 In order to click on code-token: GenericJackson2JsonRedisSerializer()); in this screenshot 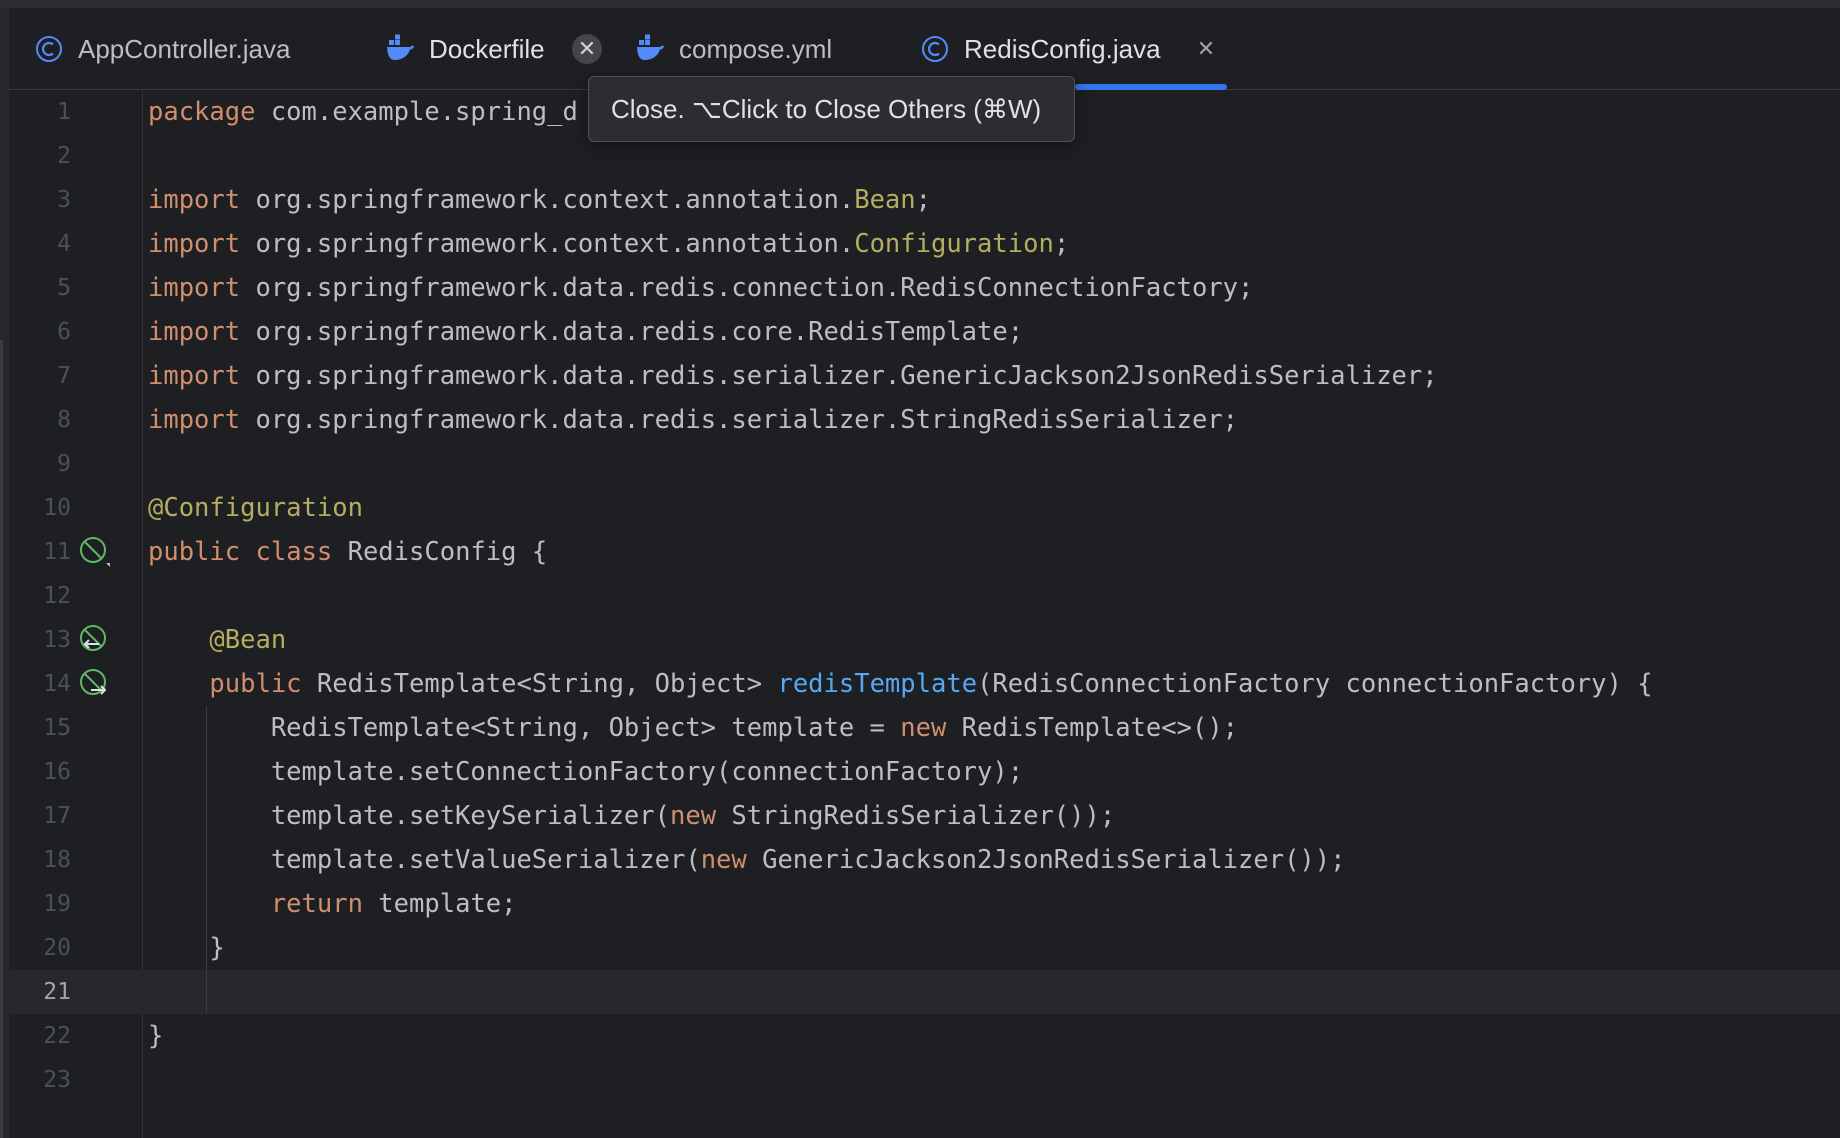, I will do `click(1046, 860)`.